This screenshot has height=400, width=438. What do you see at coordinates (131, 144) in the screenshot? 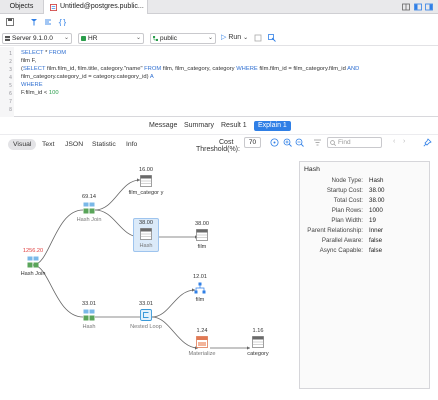
I see `subtab-info: Info` at bounding box center [131, 144].